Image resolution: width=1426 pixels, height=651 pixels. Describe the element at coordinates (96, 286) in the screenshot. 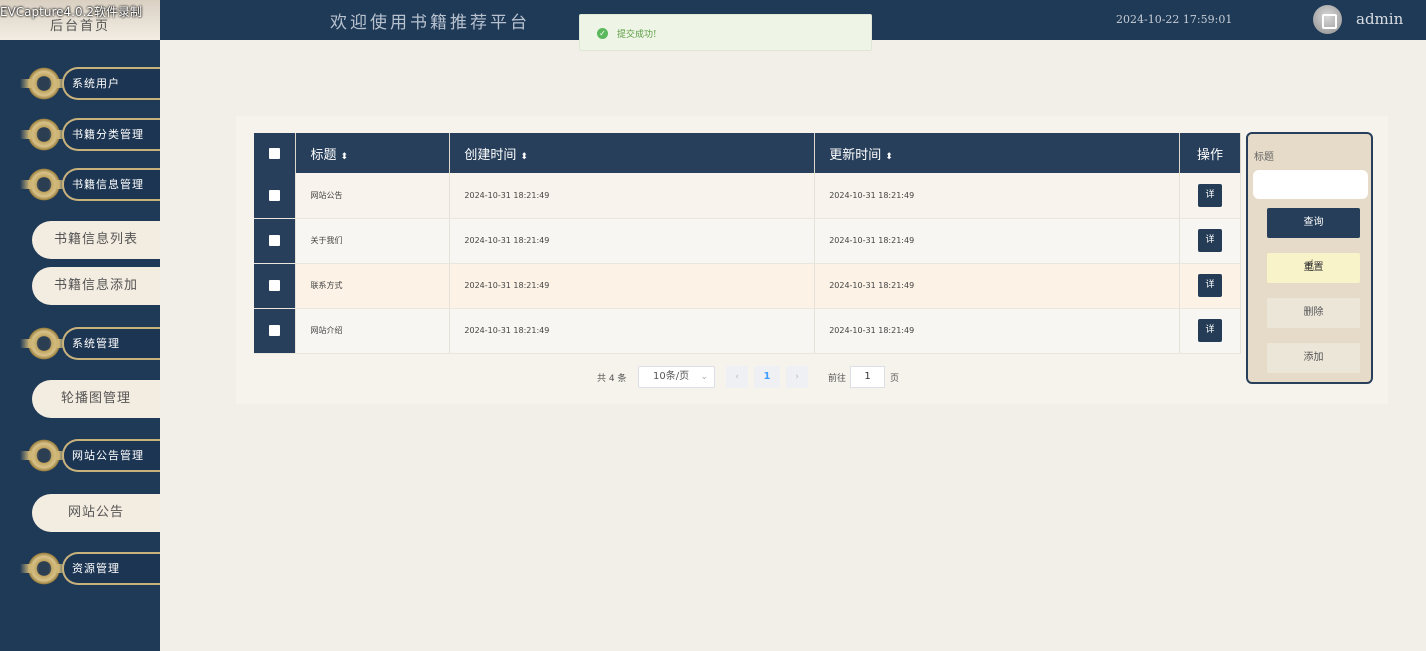

I see `sidebar-subitem-book-add: 书籍信息添加` at that location.